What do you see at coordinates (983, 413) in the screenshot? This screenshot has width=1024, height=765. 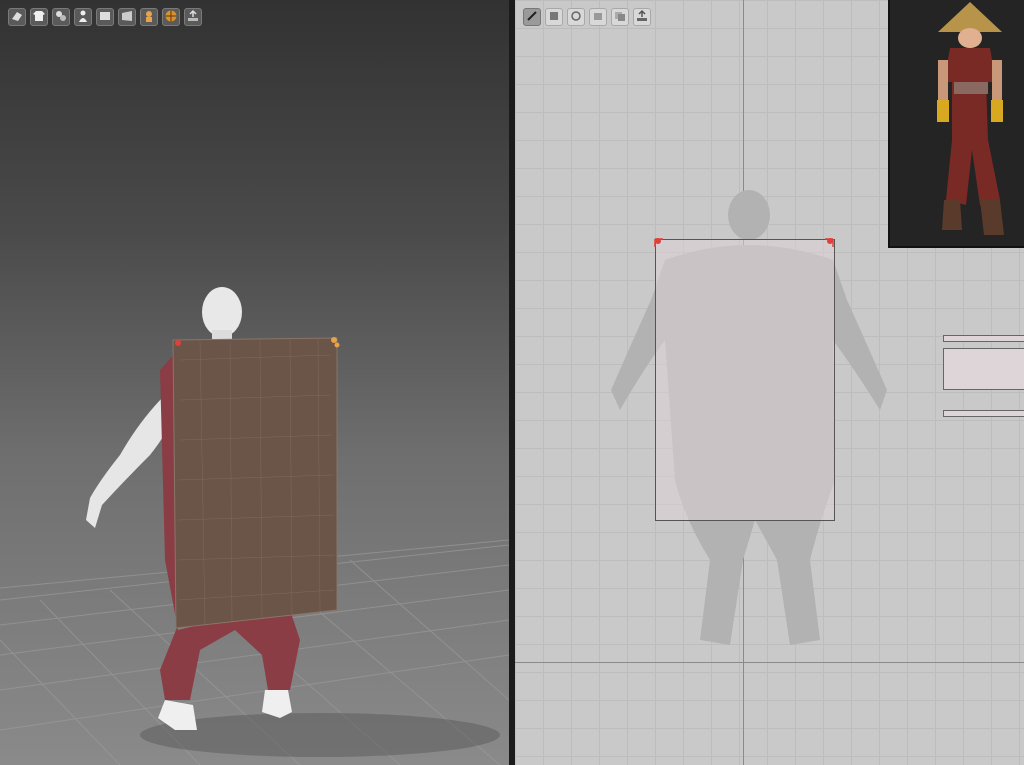 I see `side-pattern-piece-bottom` at bounding box center [983, 413].